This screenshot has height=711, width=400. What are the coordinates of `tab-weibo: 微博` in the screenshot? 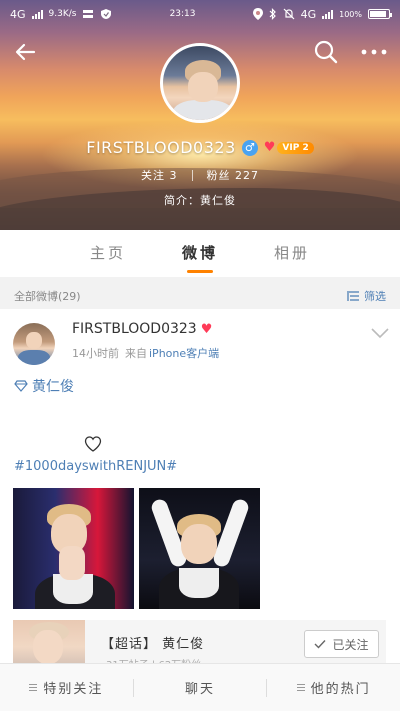 It's located at (200, 253).